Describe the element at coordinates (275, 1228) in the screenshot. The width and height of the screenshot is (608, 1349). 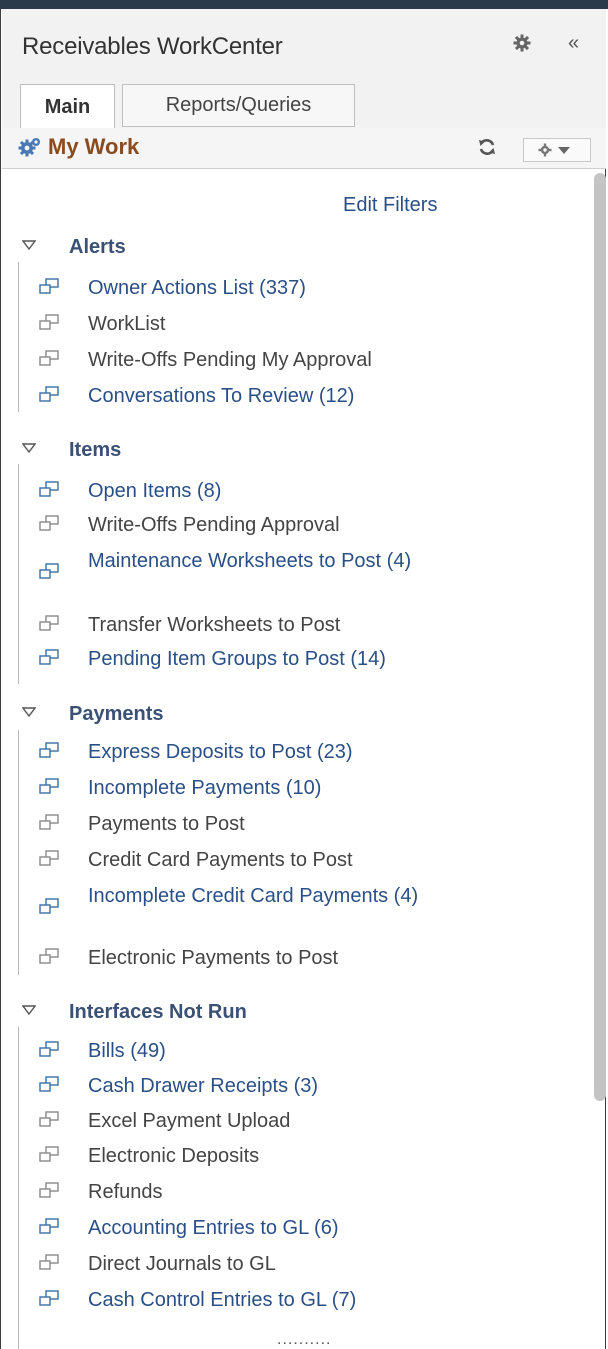
I see `list-item-link: Accounting Entries to GL (6)` at that location.